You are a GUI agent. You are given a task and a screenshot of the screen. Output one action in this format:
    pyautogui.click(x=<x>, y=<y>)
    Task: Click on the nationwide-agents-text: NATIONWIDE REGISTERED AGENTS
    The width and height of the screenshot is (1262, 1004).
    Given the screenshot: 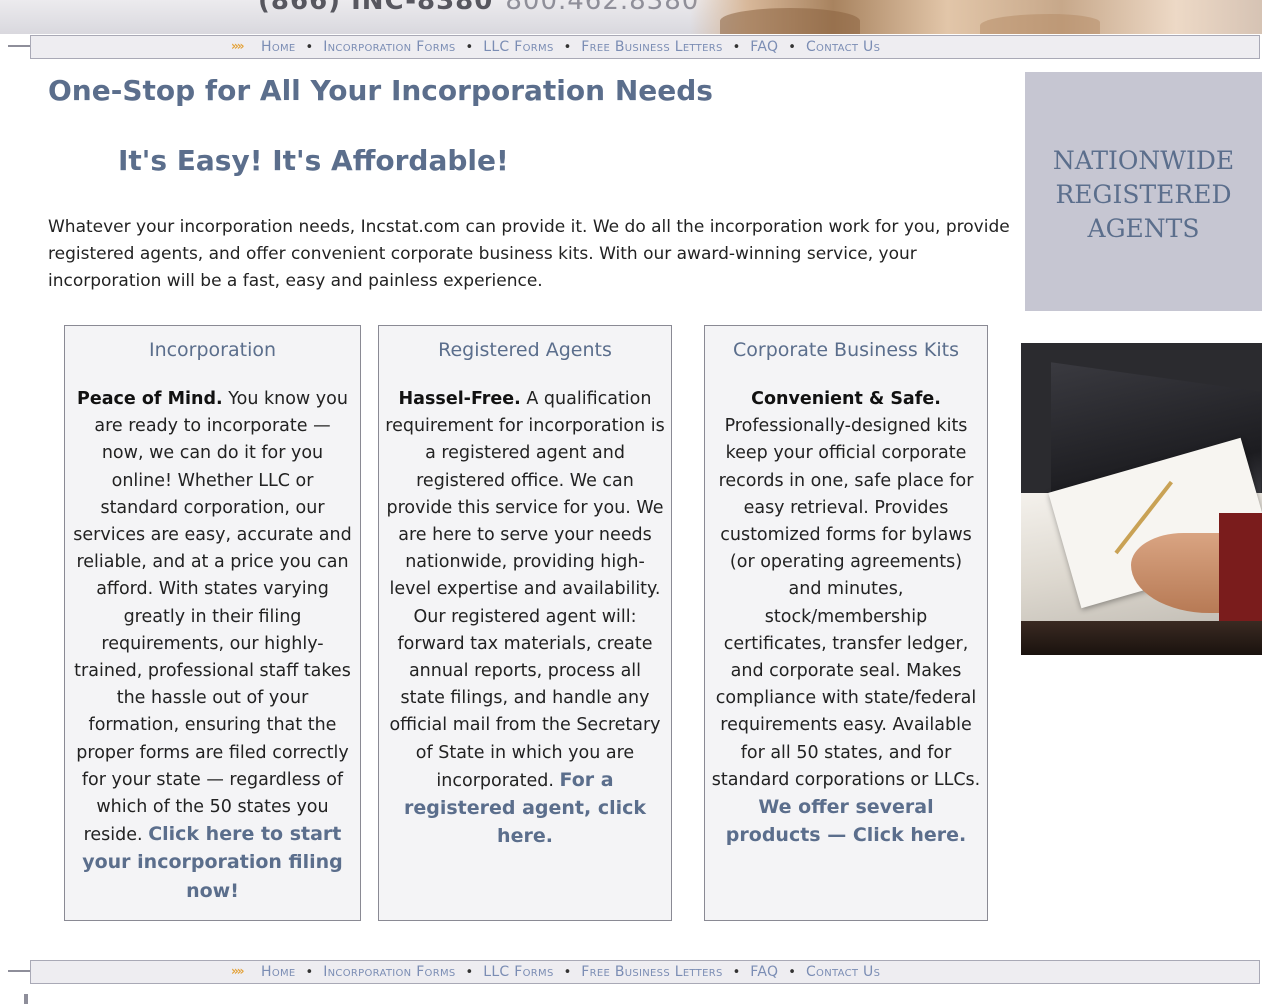 What is the action you would take?
    pyautogui.click(x=1143, y=195)
    